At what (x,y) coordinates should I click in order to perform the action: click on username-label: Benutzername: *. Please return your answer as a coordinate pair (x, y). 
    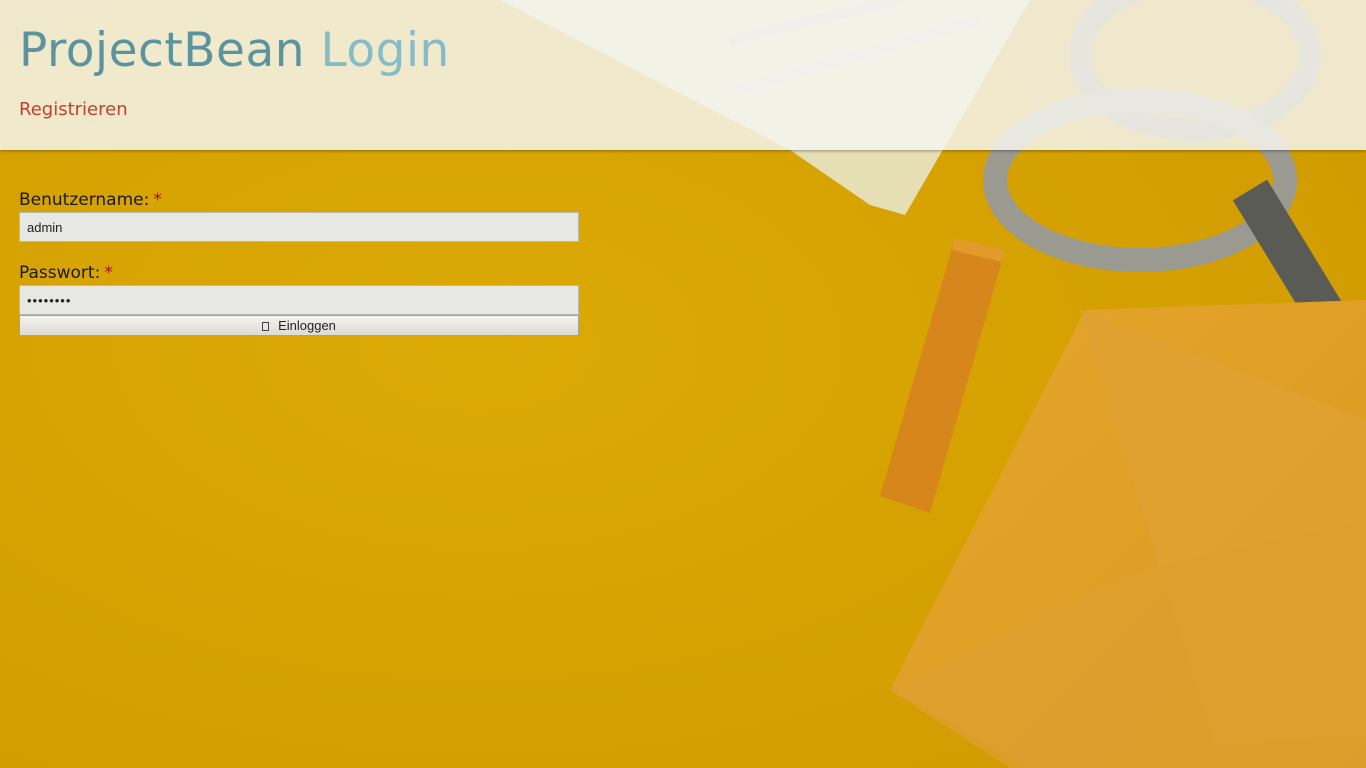
    Looking at the image, I should click on (299, 200).